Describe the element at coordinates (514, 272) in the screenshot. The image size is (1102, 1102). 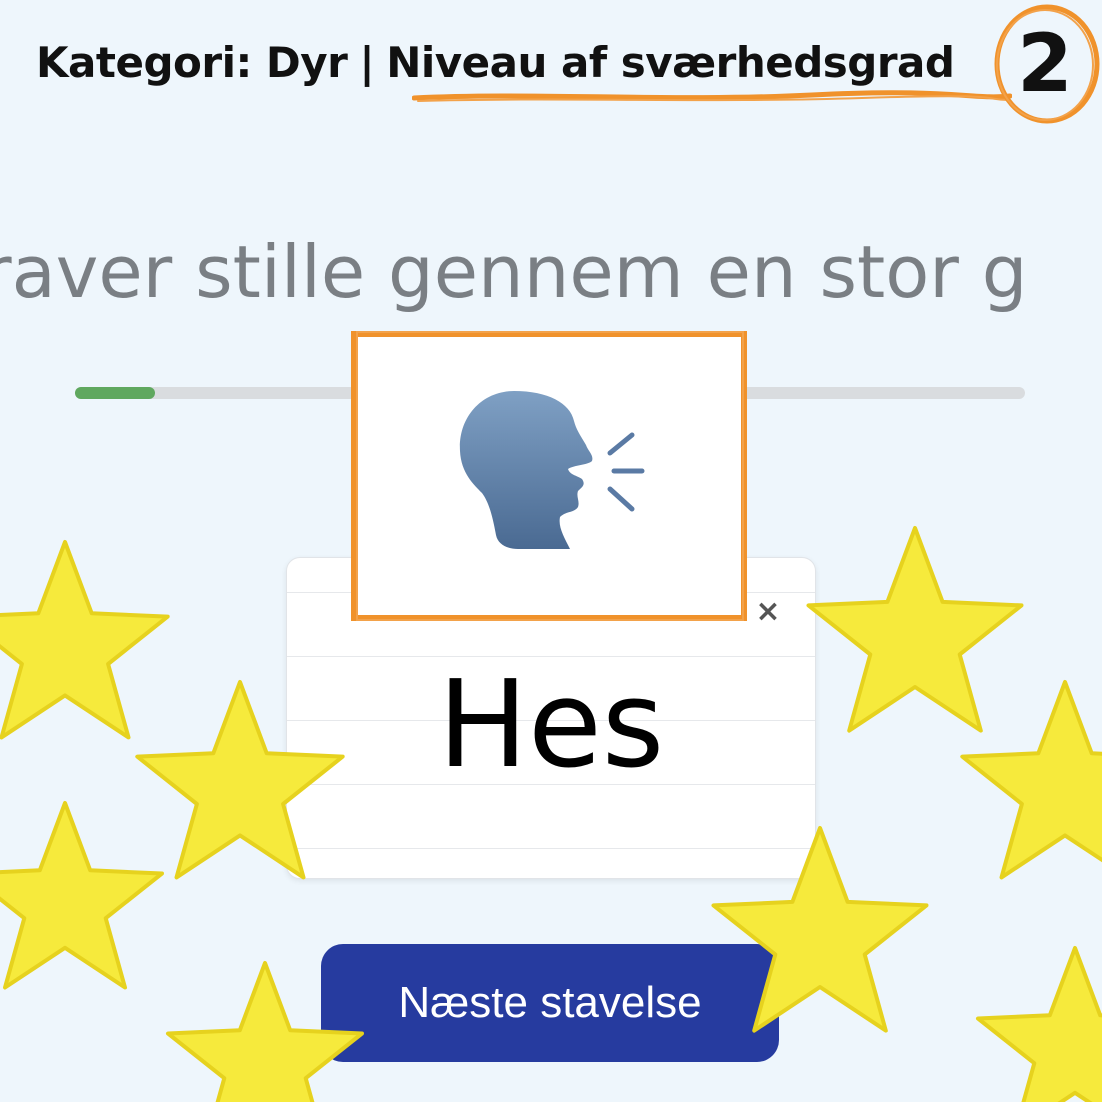
I see `sentence-content: raver stille gennem en stor g` at that location.